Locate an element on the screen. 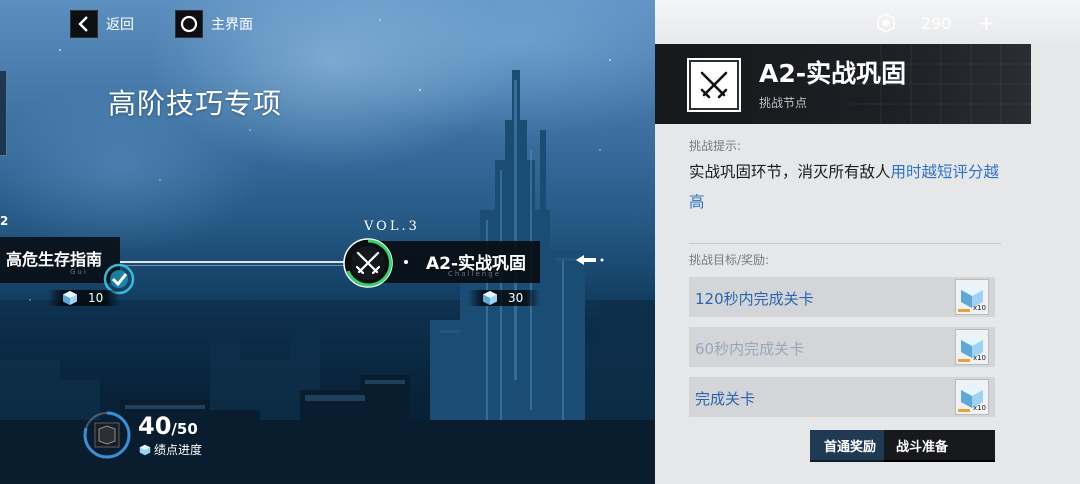 The width and height of the screenshot is (1080, 484). hint-text: 实战巩固环节，消灭所有敌人用时越短评分越高 is located at coordinates (844, 187).